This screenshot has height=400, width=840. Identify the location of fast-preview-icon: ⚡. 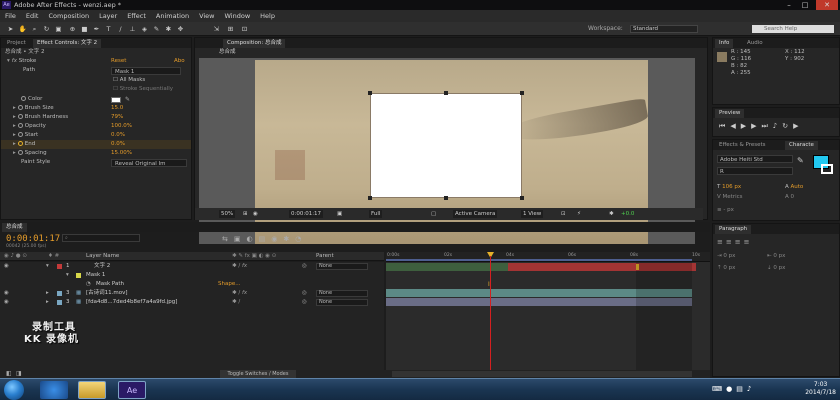
(579, 214).